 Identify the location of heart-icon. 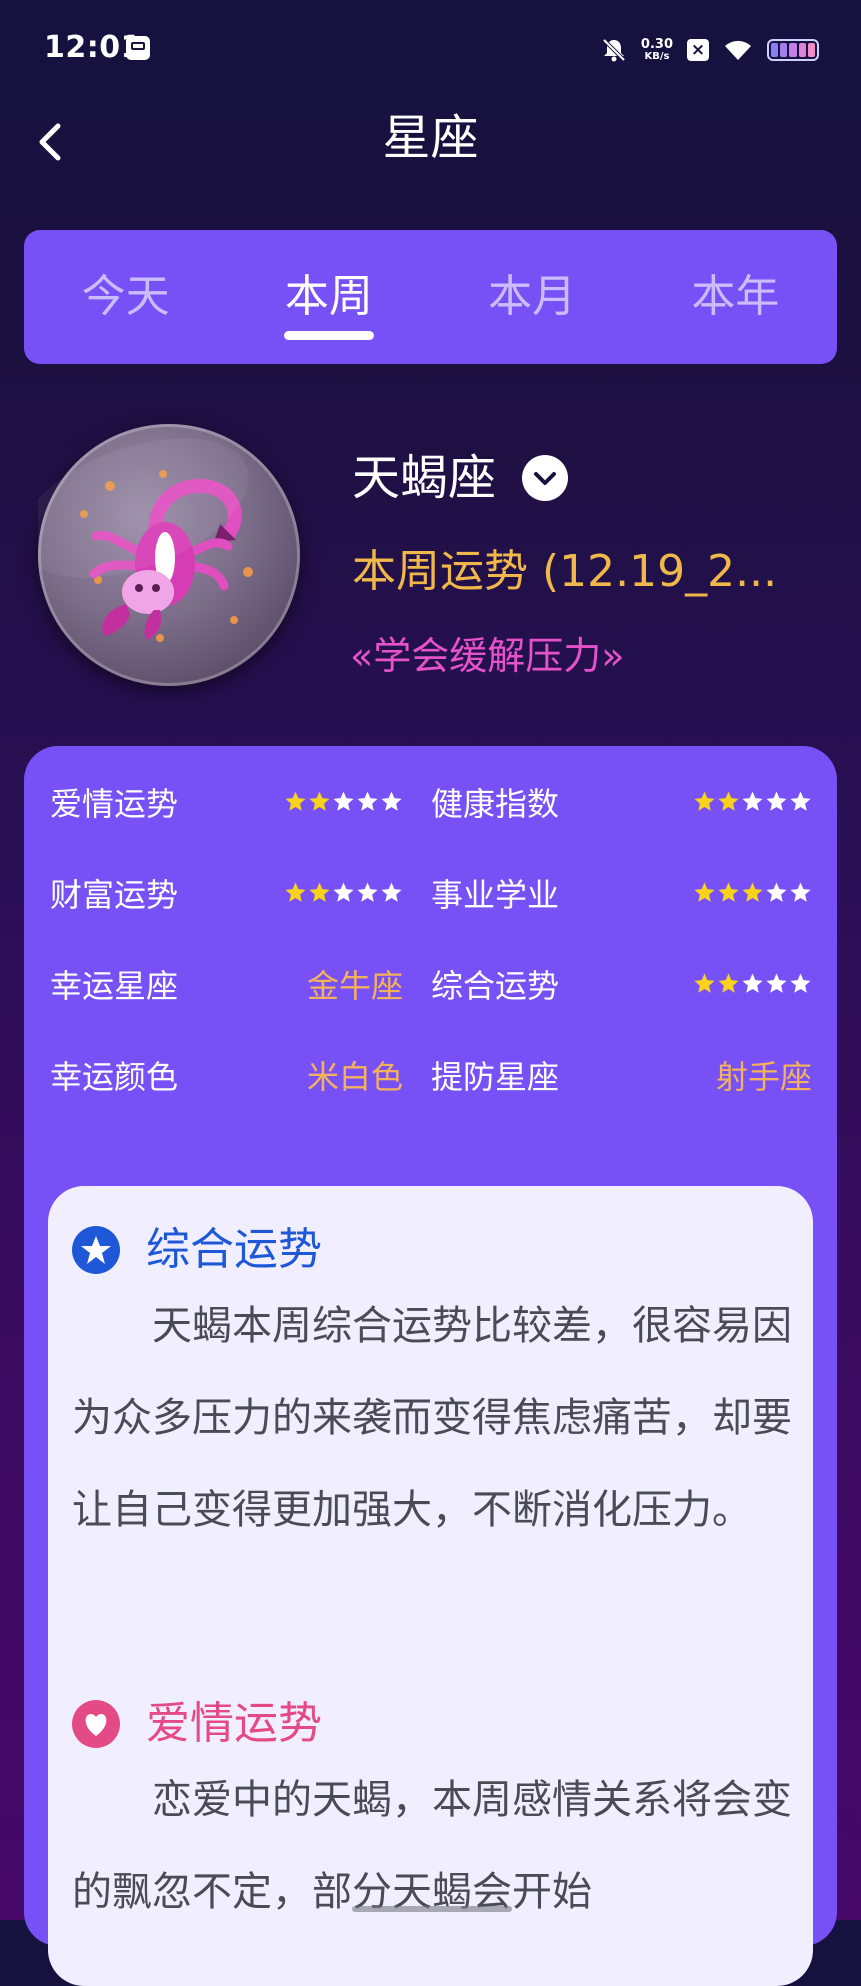
(96, 1724).